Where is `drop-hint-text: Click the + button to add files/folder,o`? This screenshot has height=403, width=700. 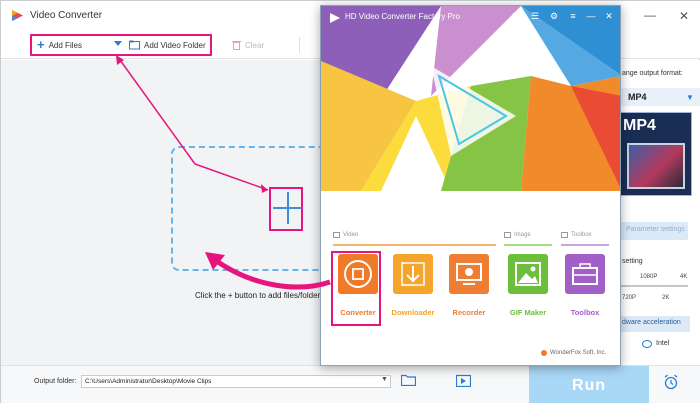 drop-hint-text: Click the + button to add files/folder,o is located at coordinates (261, 295).